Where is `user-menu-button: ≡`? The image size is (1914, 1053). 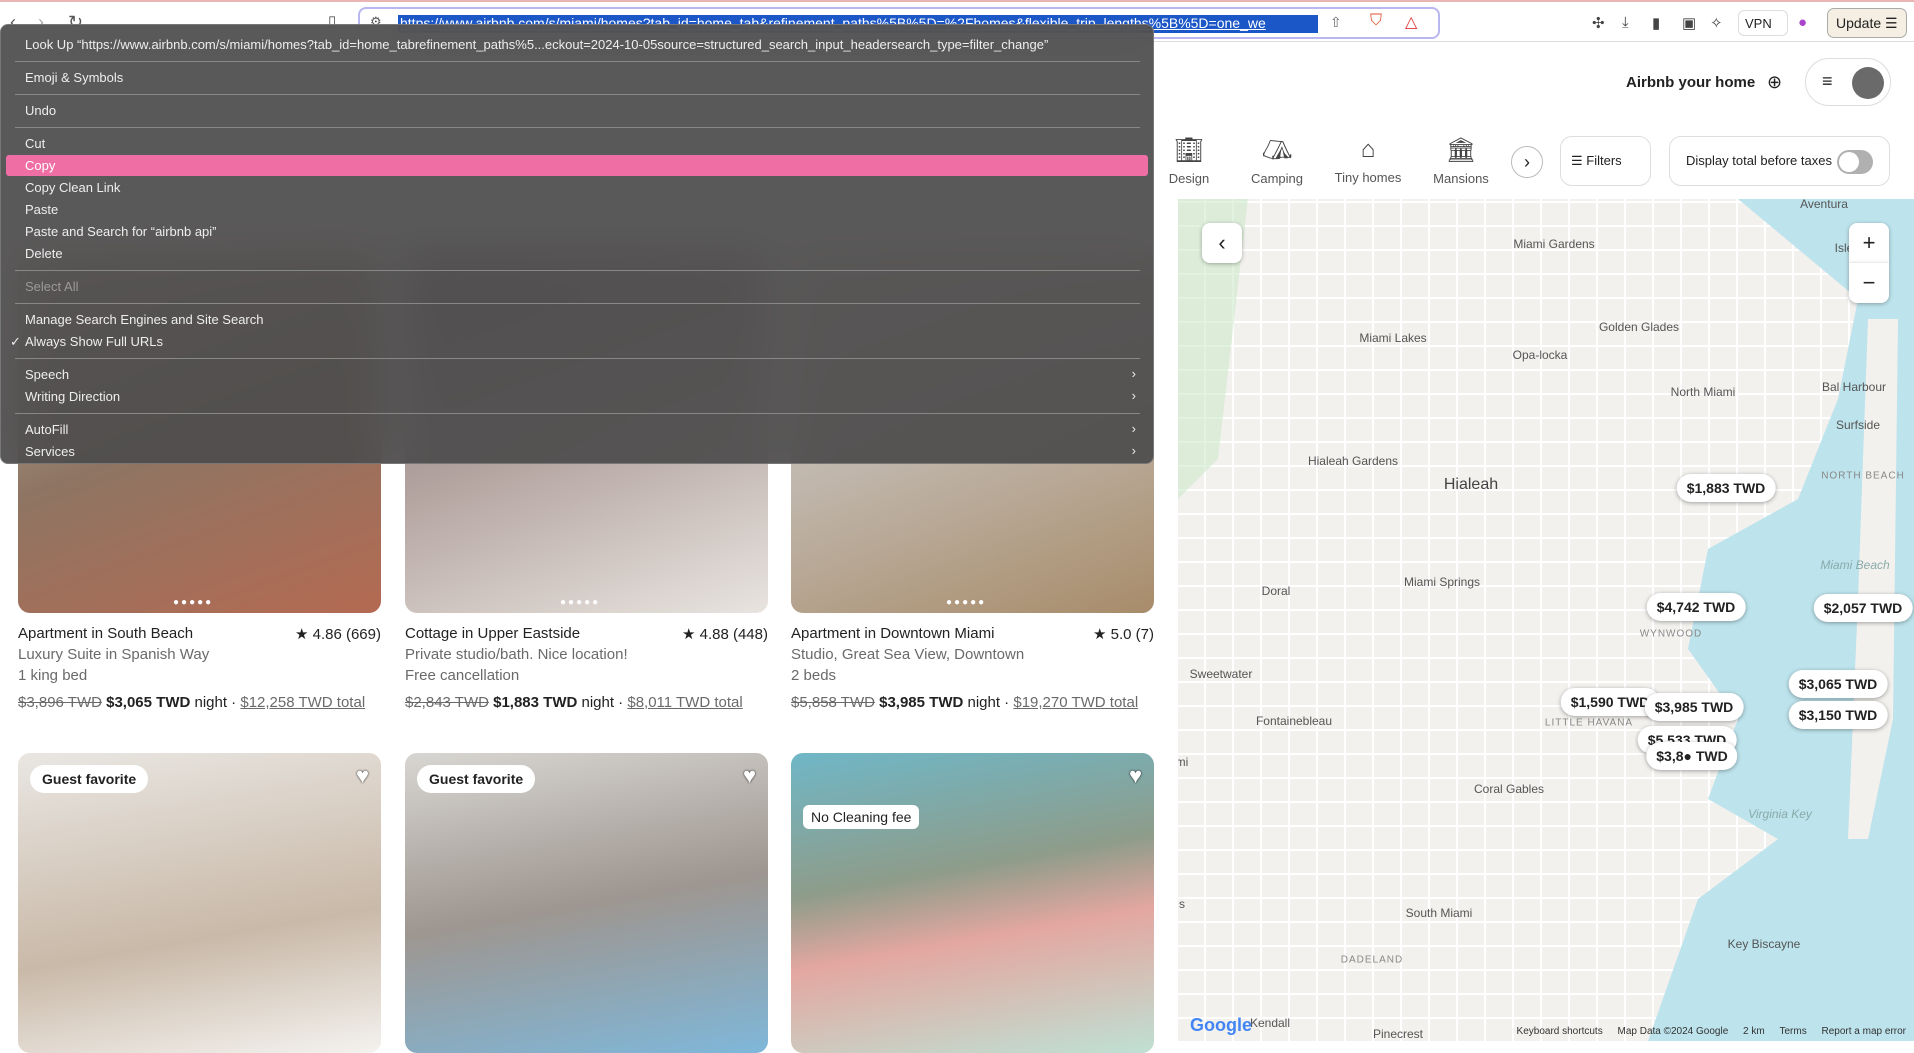
user-menu-button: ≡ is located at coordinates (1848, 82).